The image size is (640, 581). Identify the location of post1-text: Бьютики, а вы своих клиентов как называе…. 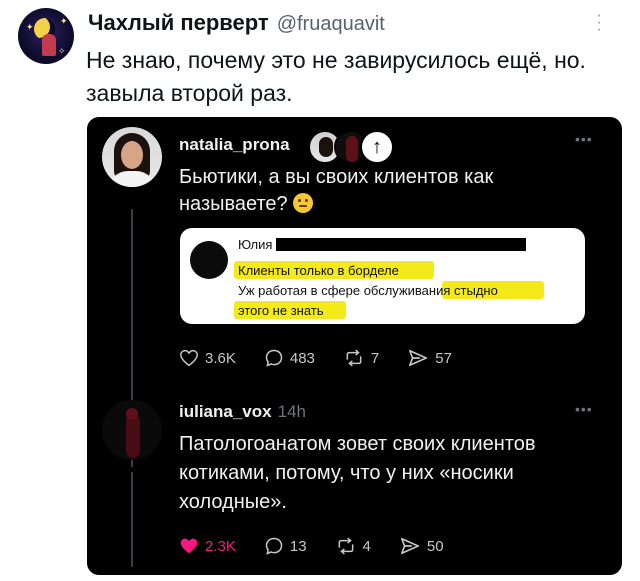
(389, 191).